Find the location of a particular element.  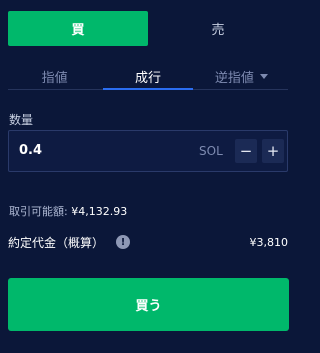

estimated-total-row: 約定代金（概算） ! ¥3,810 is located at coordinates (148, 242).